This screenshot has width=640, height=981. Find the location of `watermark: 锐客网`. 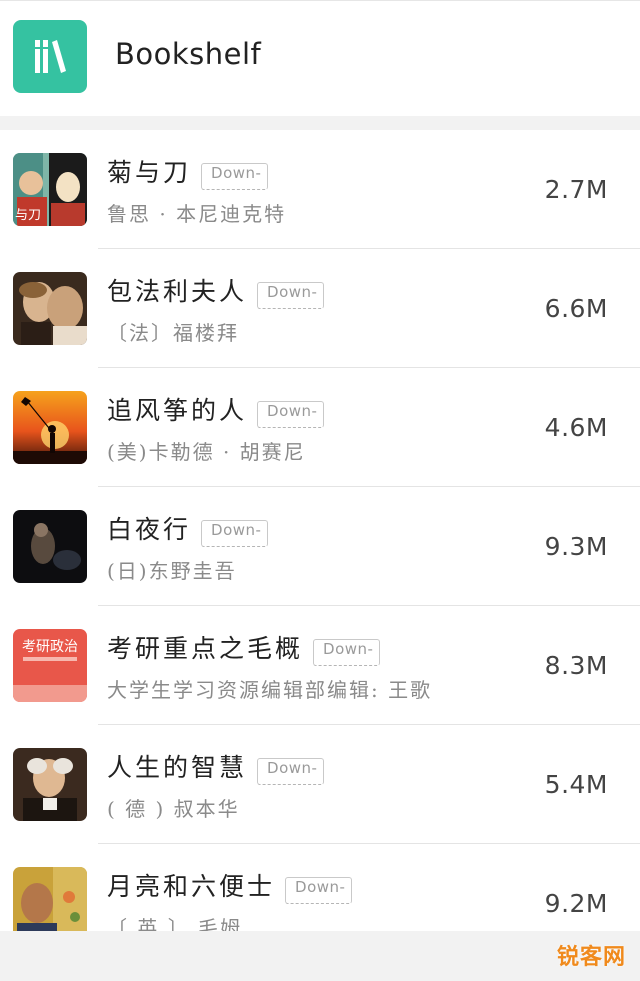

watermark: 锐客网 is located at coordinates (591, 955).